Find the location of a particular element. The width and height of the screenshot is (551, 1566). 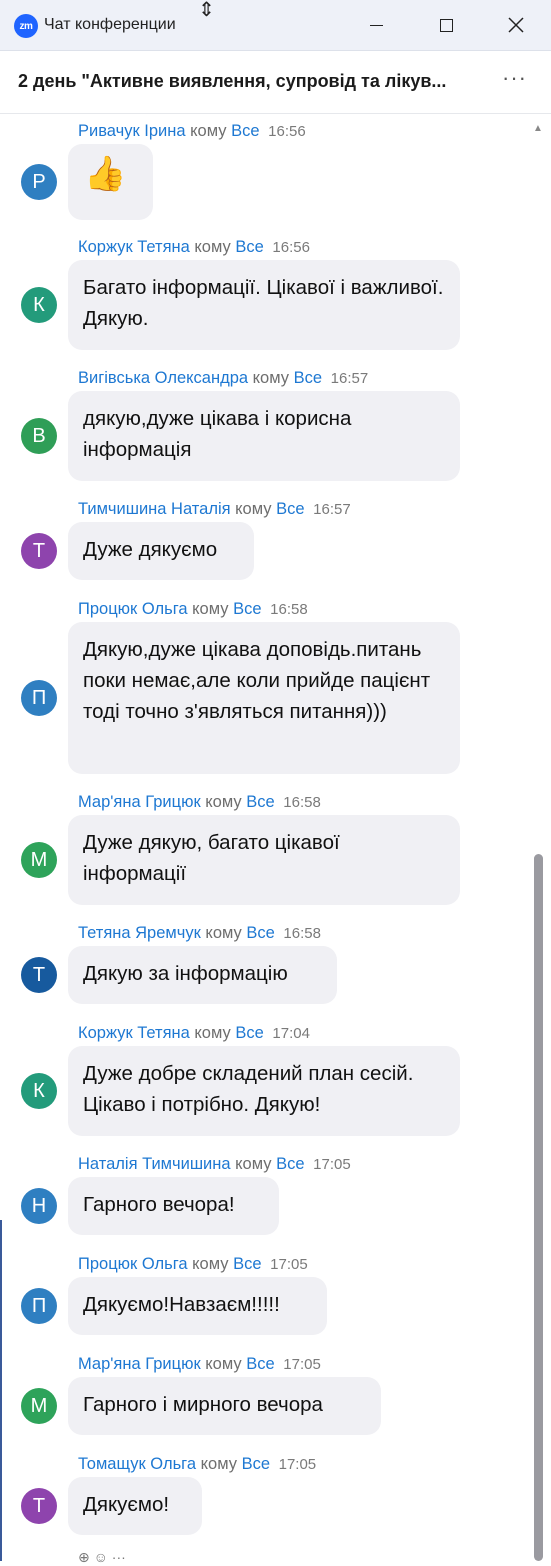

message-meta: Процюк Ольга кому Все 17:05 is located at coordinates (193, 1264).